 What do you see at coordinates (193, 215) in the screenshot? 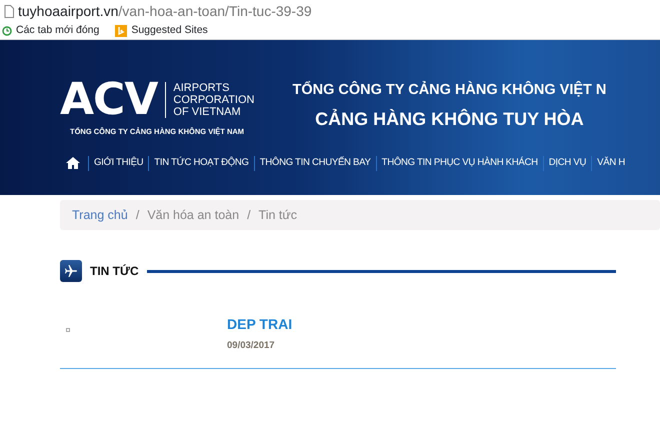
I see `breadcrumb-item: Văn hóa an toàn` at bounding box center [193, 215].